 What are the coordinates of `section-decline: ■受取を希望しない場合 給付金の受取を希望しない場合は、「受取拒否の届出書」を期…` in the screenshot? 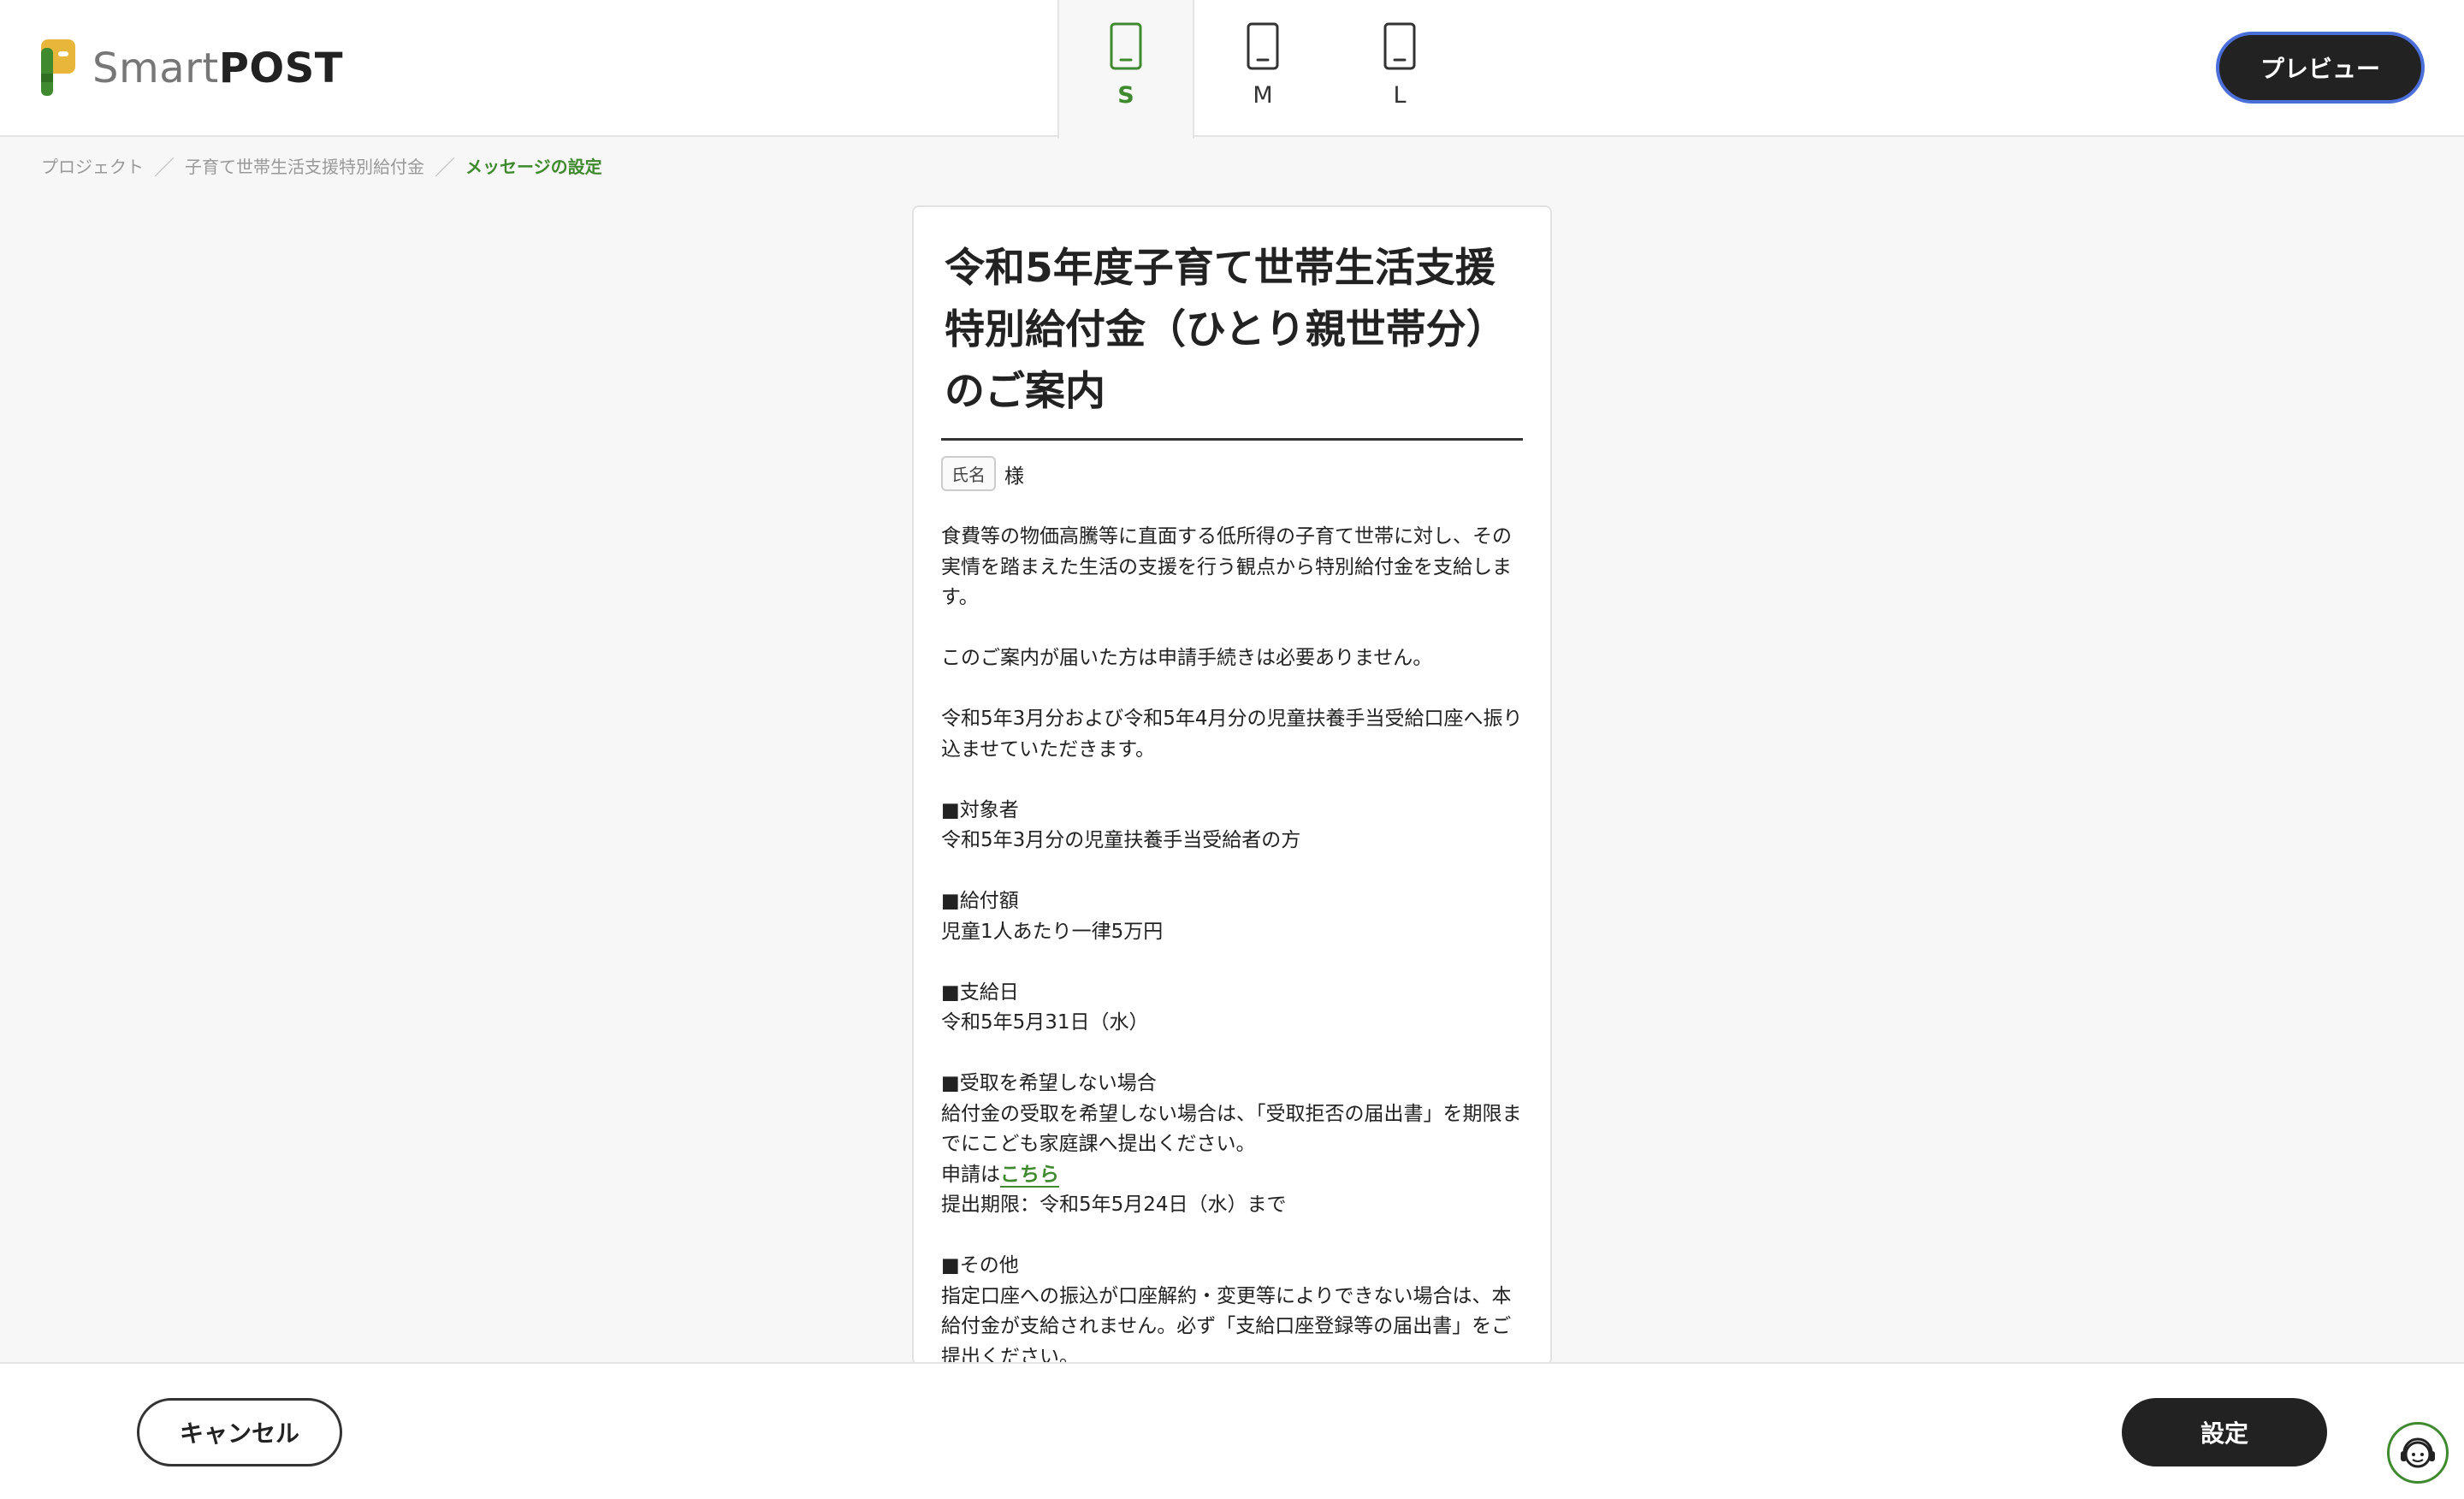 It's located at (1232, 1145).